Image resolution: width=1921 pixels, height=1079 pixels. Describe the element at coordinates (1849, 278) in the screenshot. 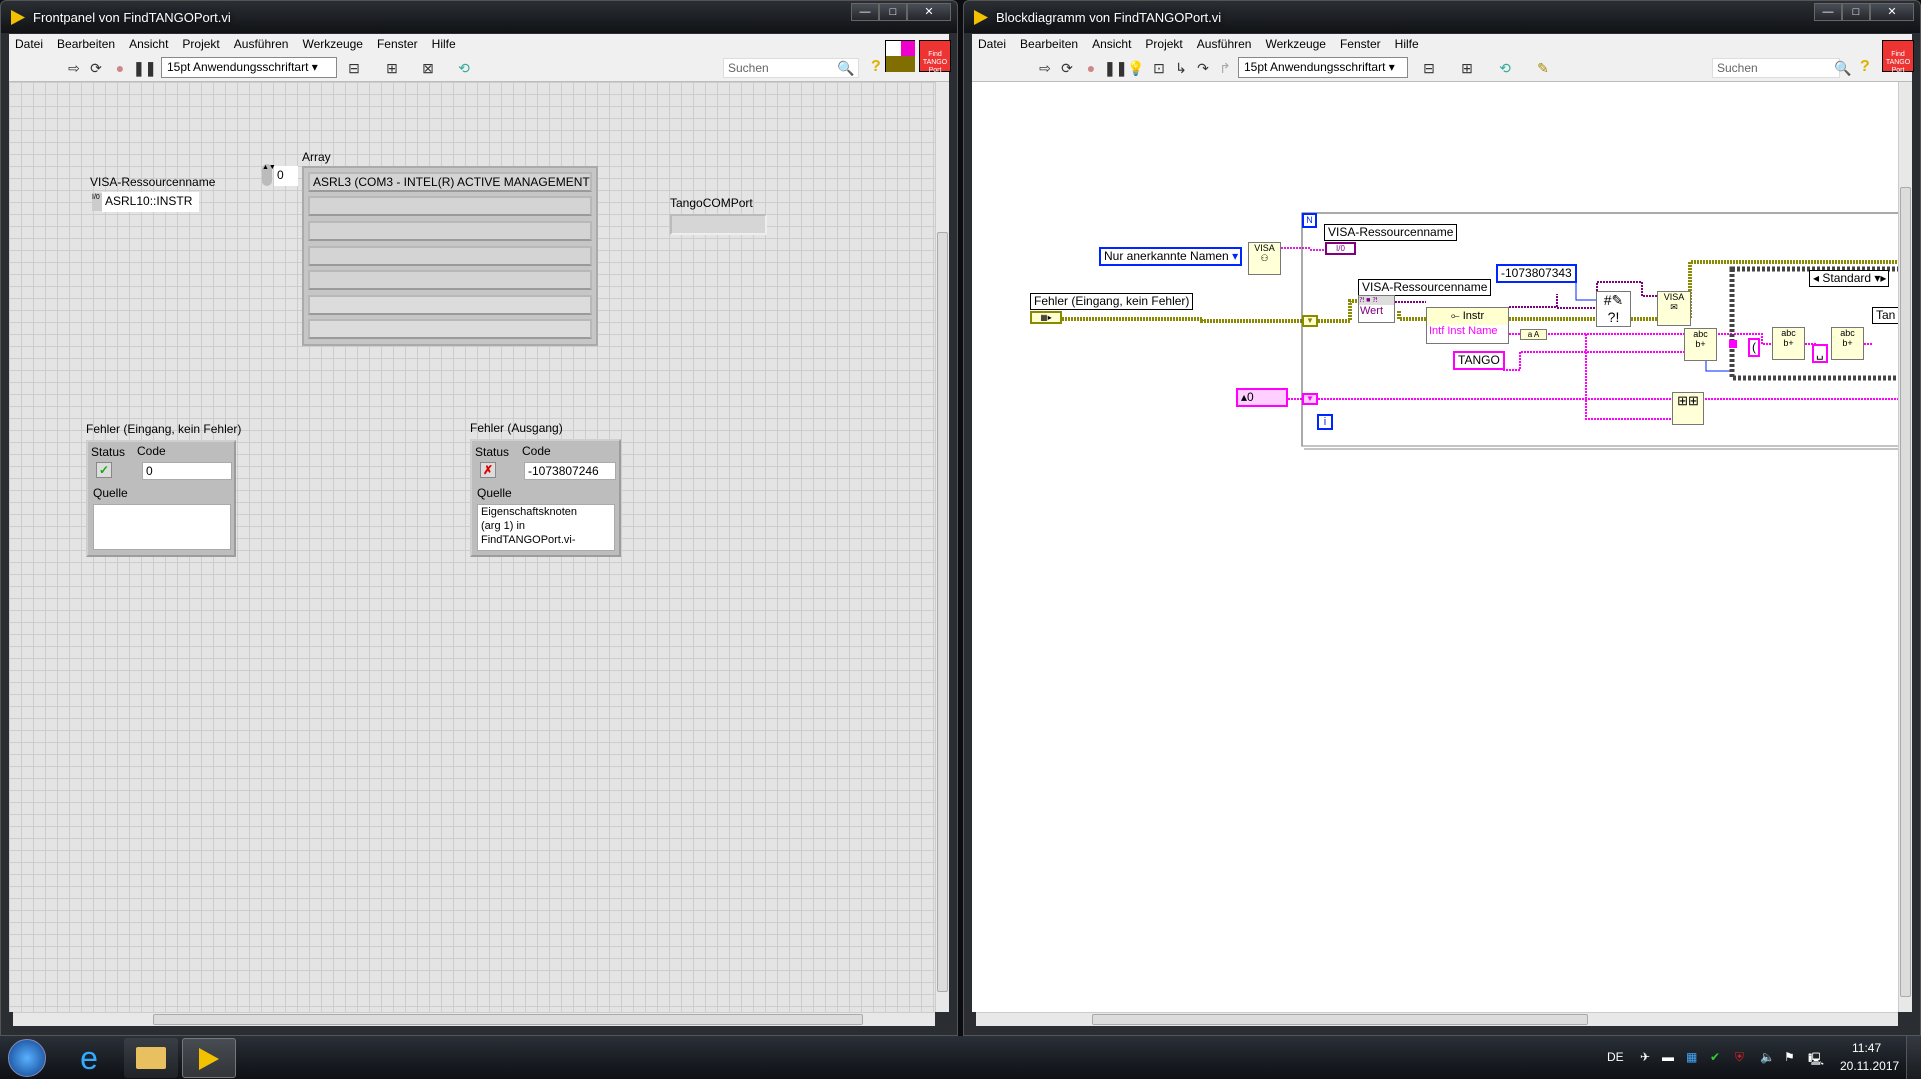

I see `case-selector: ◂ Standard ▾▸` at that location.